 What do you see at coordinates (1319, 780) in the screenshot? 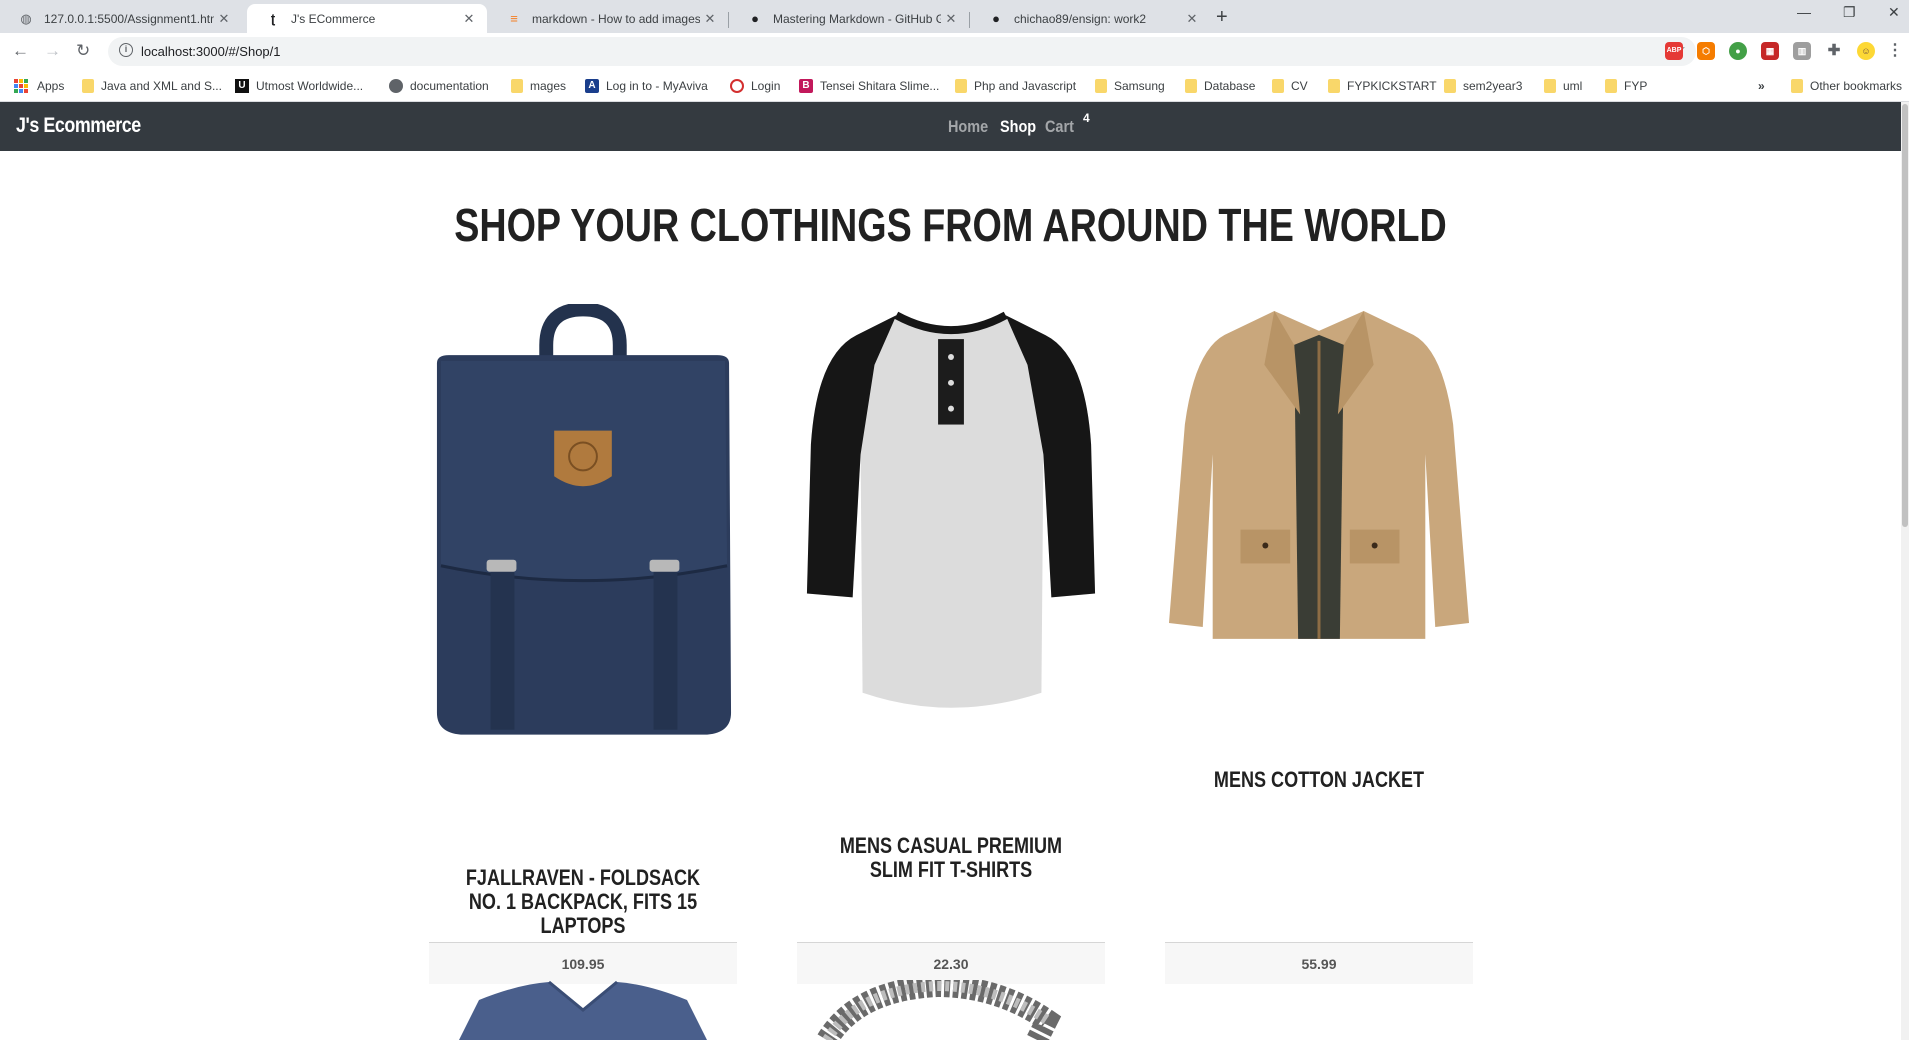
I see `product-title: MENS COTTON JACKET` at bounding box center [1319, 780].